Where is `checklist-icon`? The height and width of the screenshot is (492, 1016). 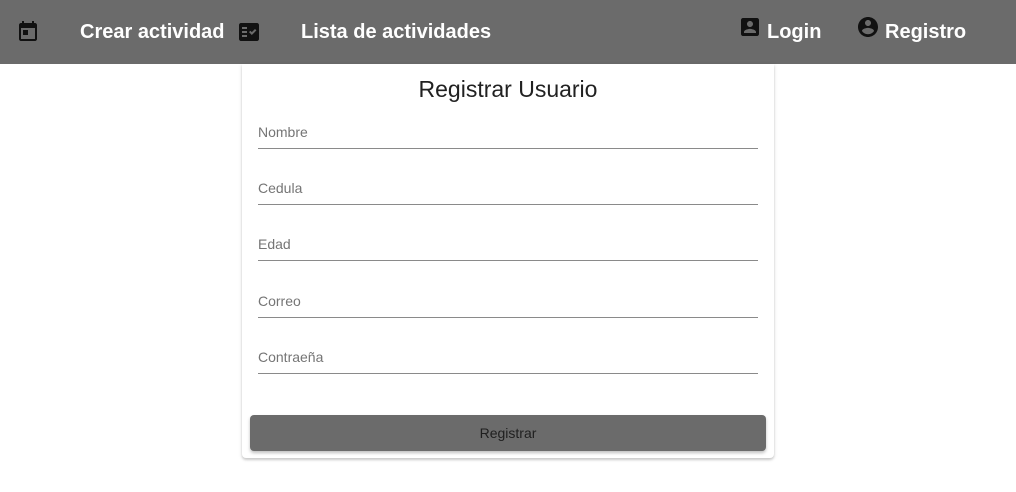 checklist-icon is located at coordinates (249, 32).